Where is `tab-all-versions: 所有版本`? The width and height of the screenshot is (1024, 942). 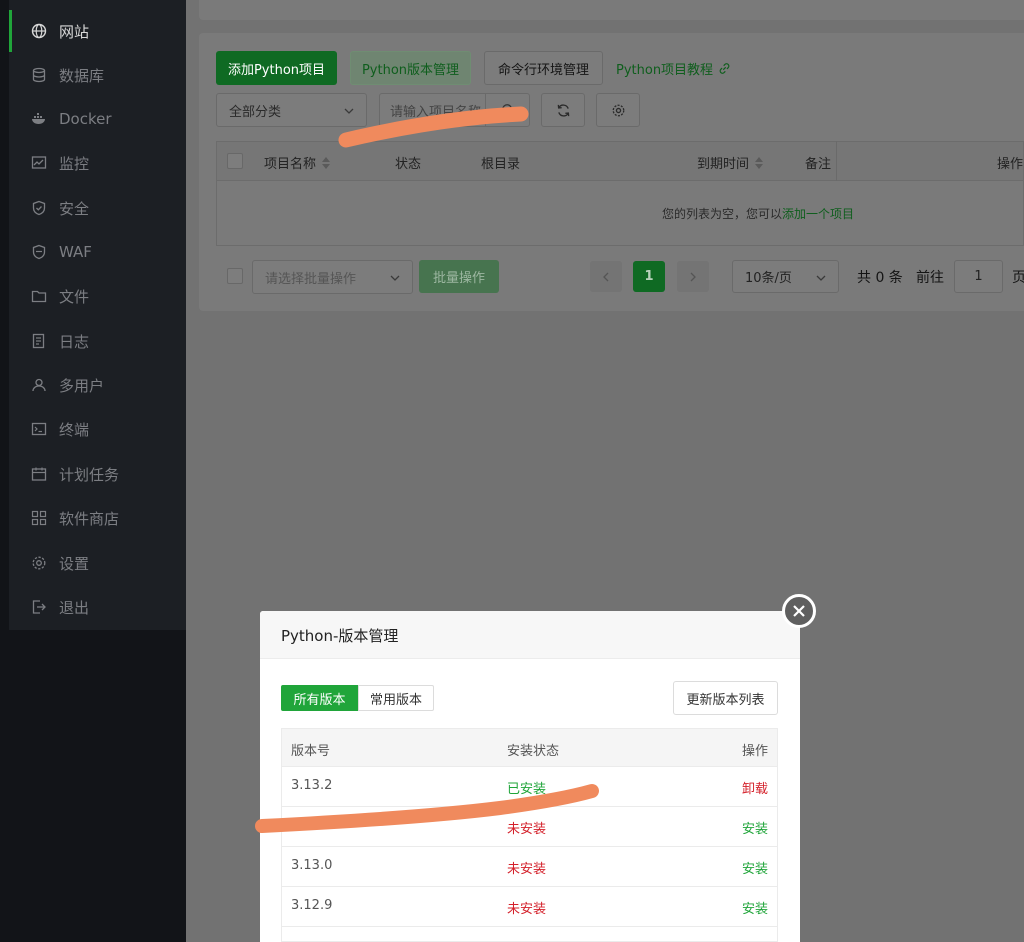 tab-all-versions: 所有版本 is located at coordinates (319, 698).